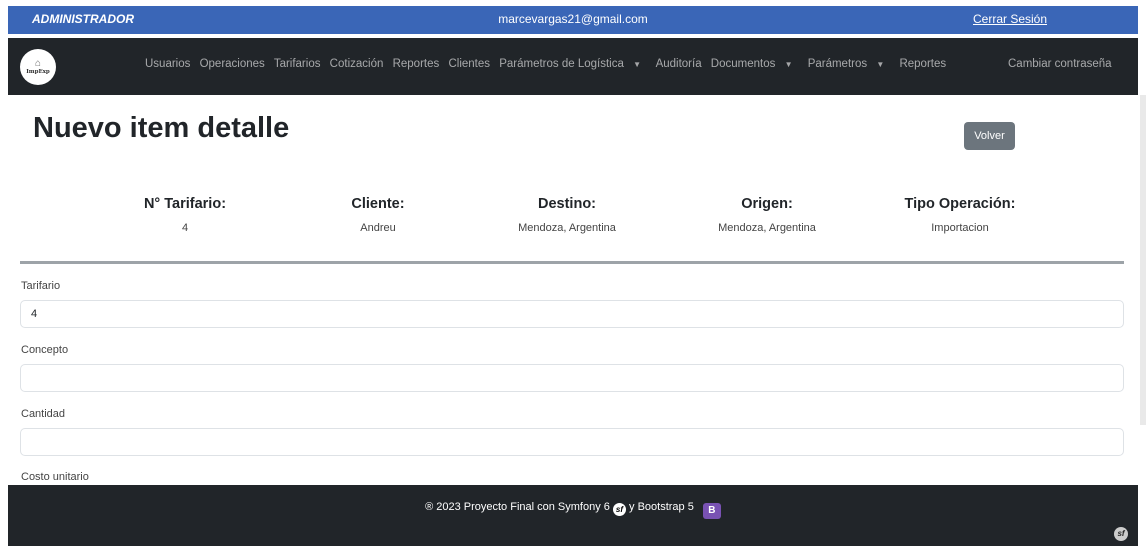 The height and width of the screenshot is (546, 1146). I want to click on nav-item-label: Parámetros de Logística, so click(561, 64).